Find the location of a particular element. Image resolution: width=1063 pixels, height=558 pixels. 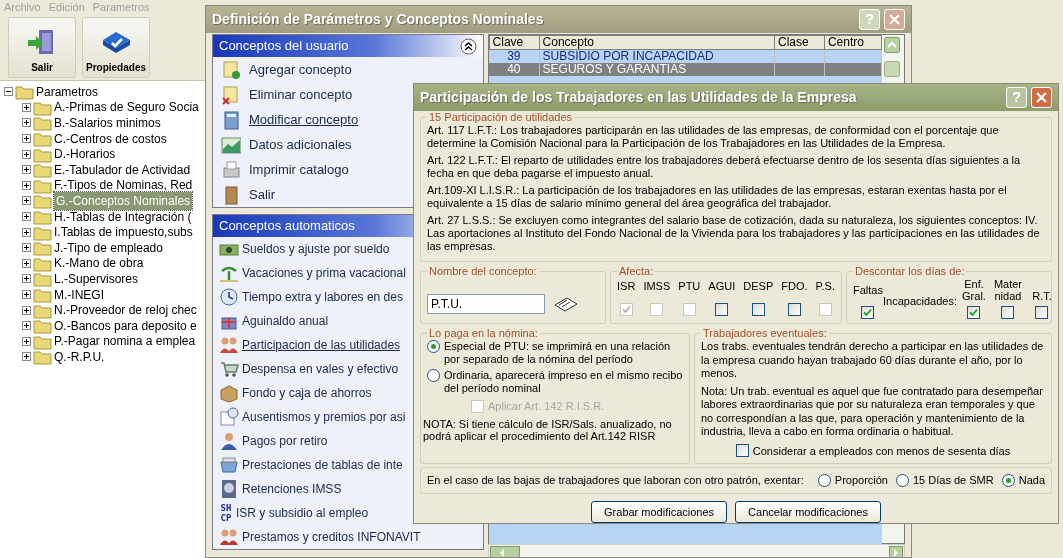

window-title: Participación de los Trabajadores en las Utilidades de la Empresa is located at coordinates (639, 97).